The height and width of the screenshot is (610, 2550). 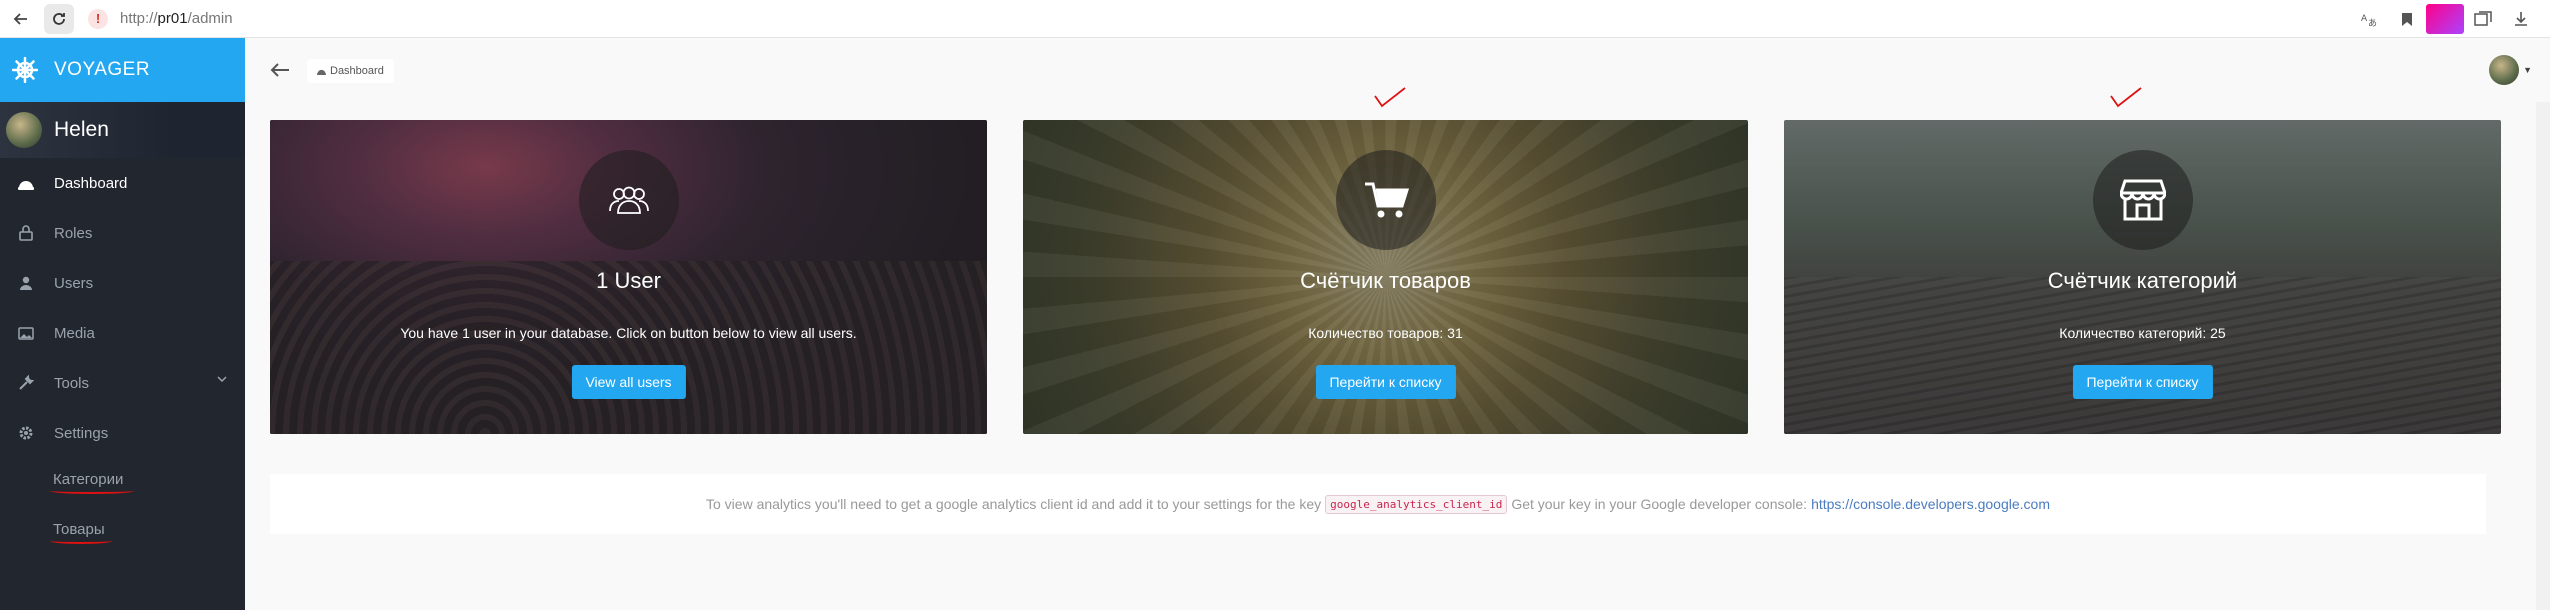 I want to click on user-name: Helen, so click(x=81, y=129).